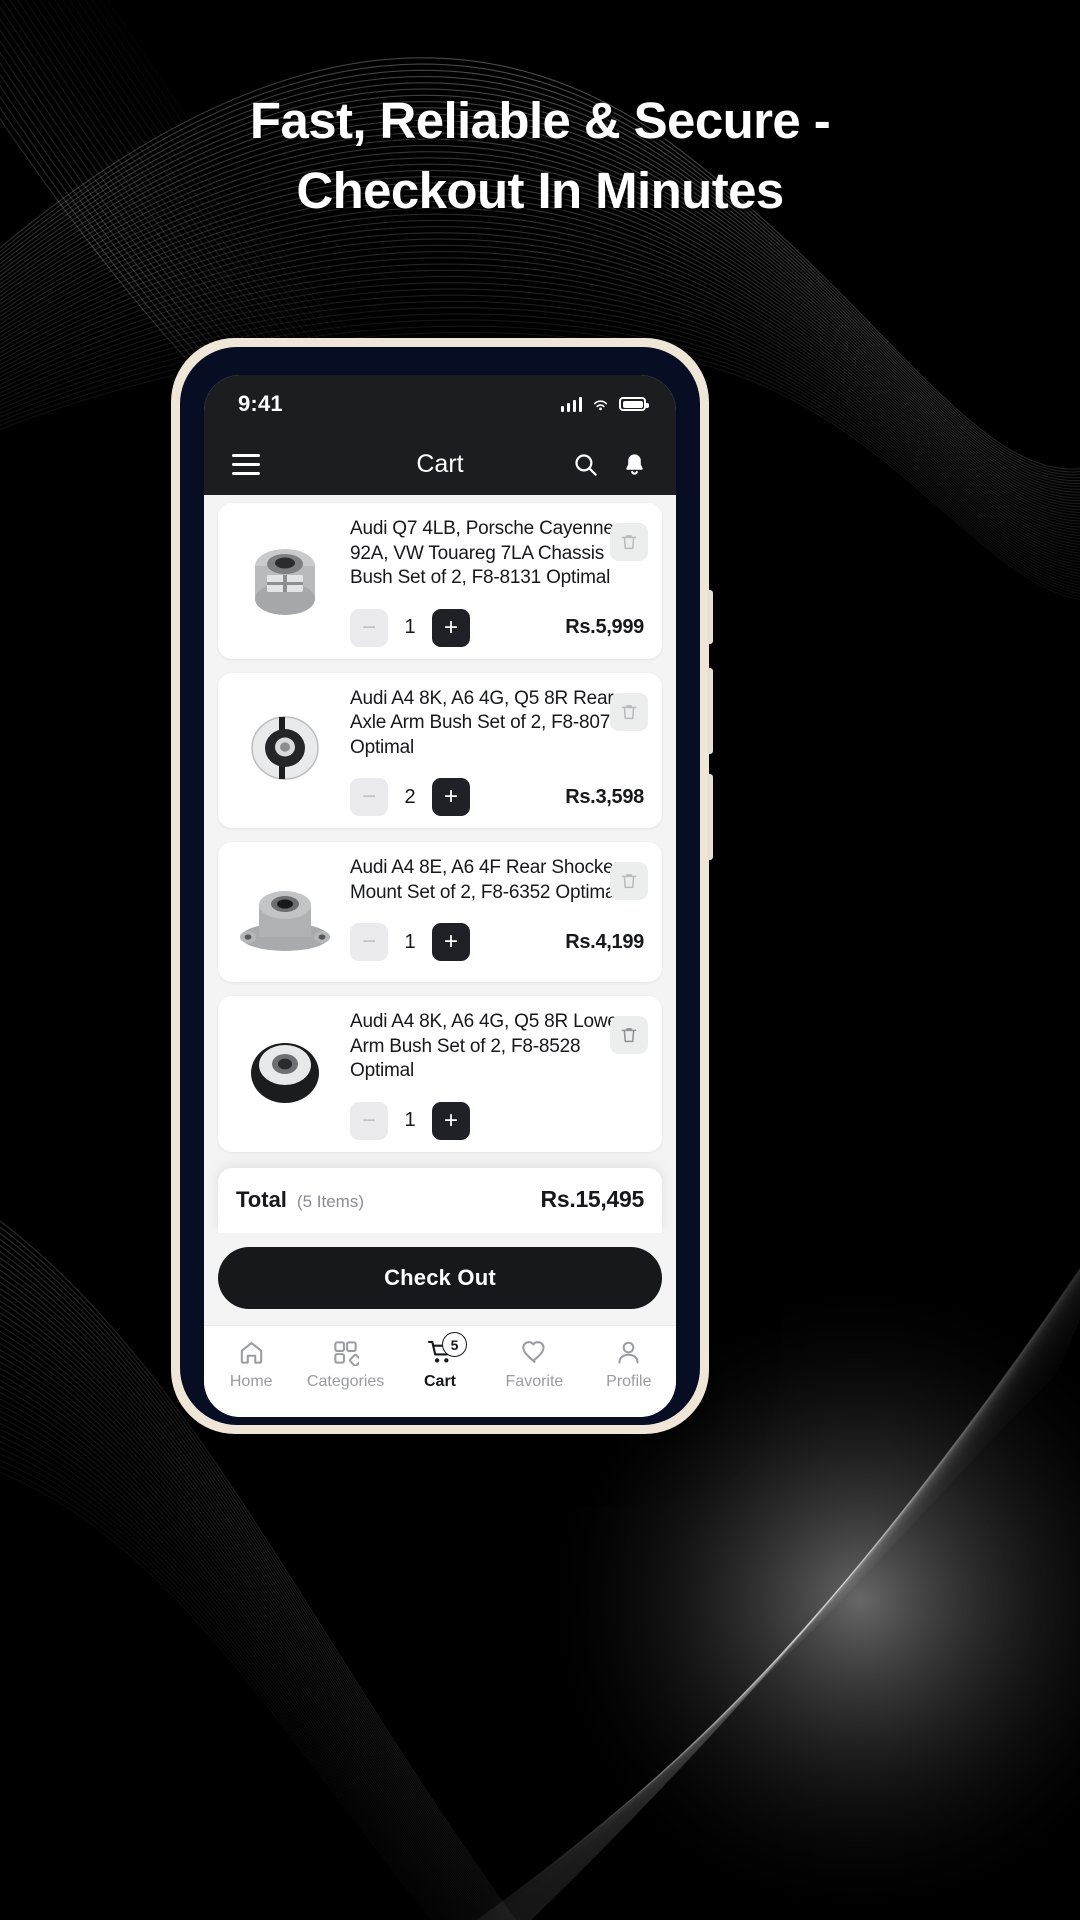  What do you see at coordinates (251, 1365) in the screenshot?
I see `tab-home: Home` at bounding box center [251, 1365].